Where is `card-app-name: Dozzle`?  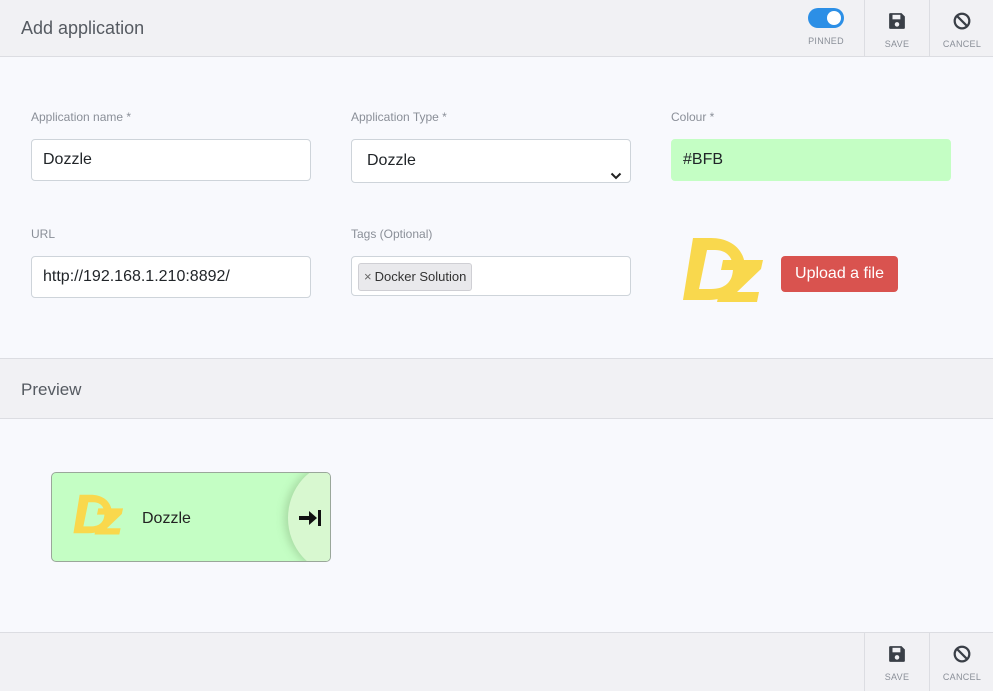
card-app-name: Dozzle is located at coordinates (166, 518).